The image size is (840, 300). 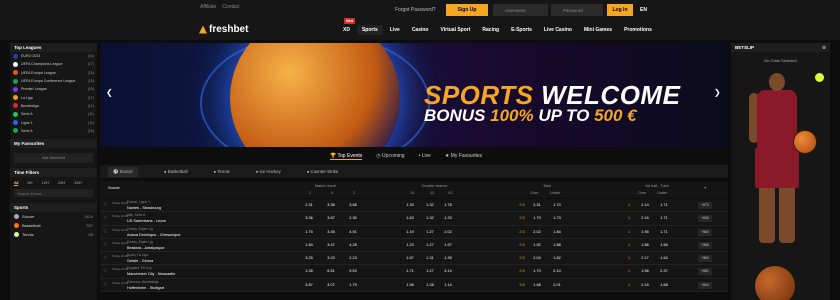 I want to click on odds-button: 1.67, so click(x=410, y=258).